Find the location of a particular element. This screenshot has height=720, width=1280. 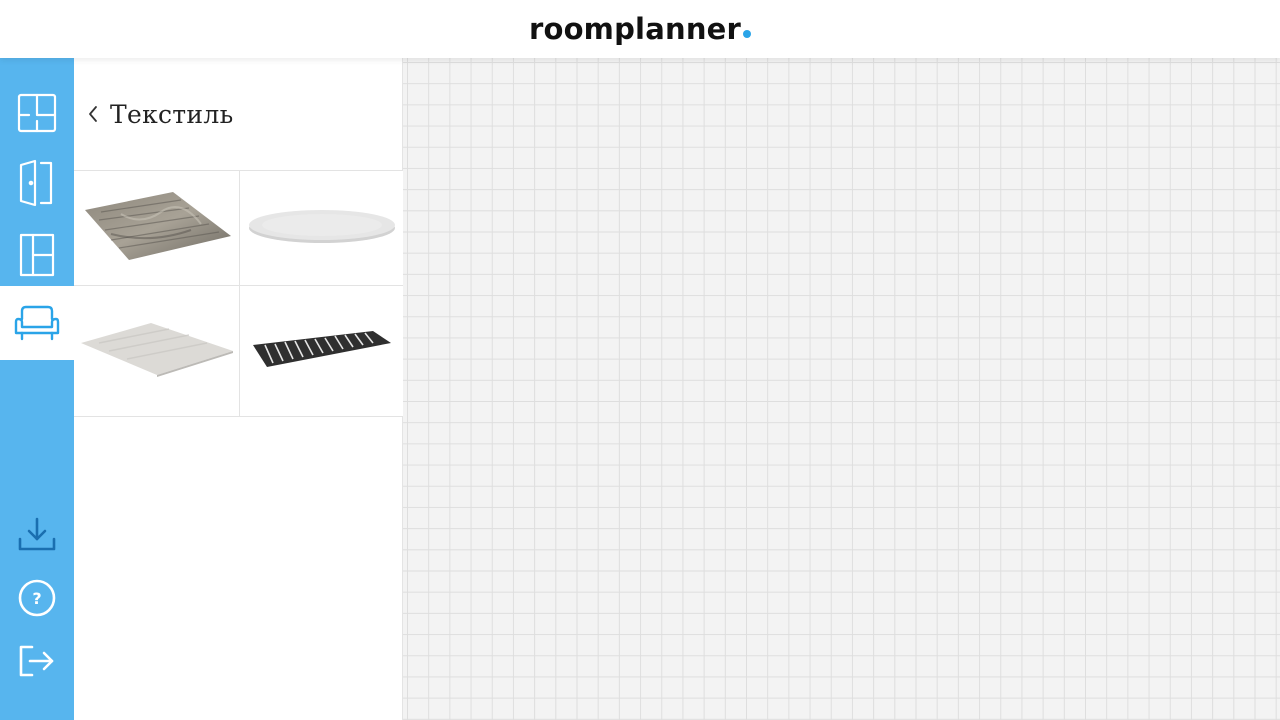

product-tile-rug-gray-distressed is located at coordinates (157, 228).